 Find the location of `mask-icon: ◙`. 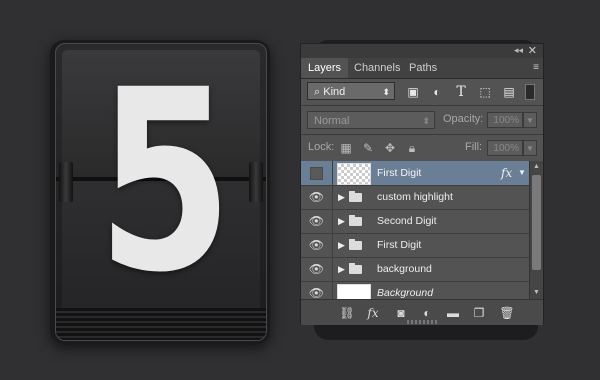

mask-icon: ◙ is located at coordinates (401, 313).